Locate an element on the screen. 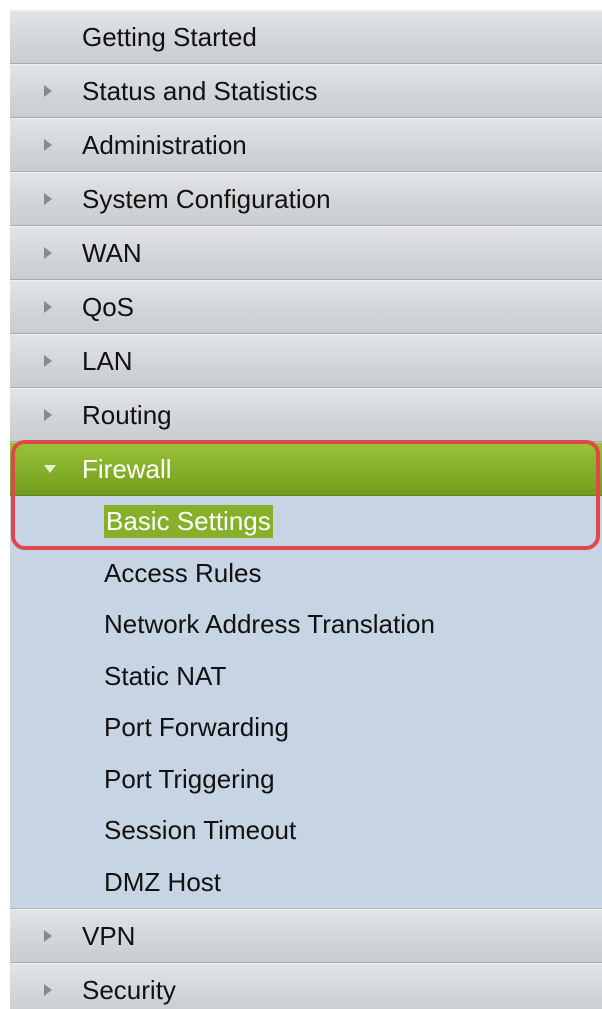 The height and width of the screenshot is (1009, 602). submenu-item-network-address-translation: Network Address Translation is located at coordinates (306, 625).